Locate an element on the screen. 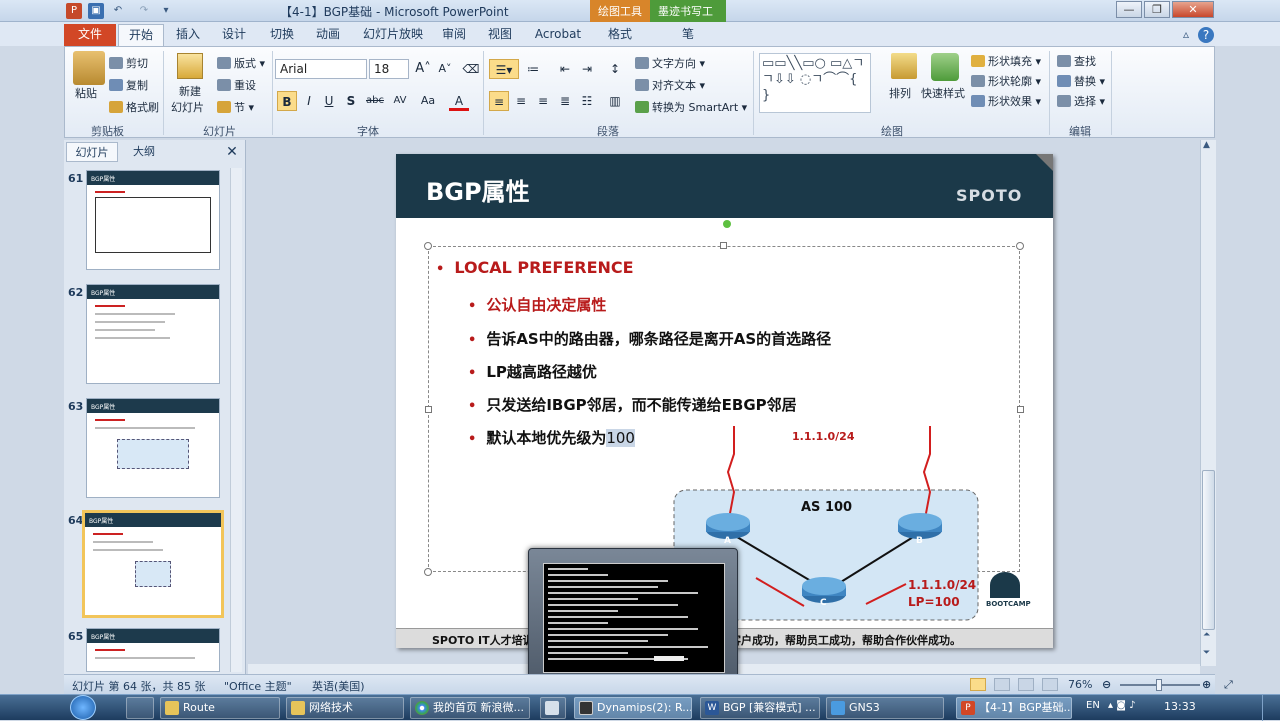 This screenshot has width=1280, height=721. scroll-up-icon: ▲ is located at coordinates (1206, 145).